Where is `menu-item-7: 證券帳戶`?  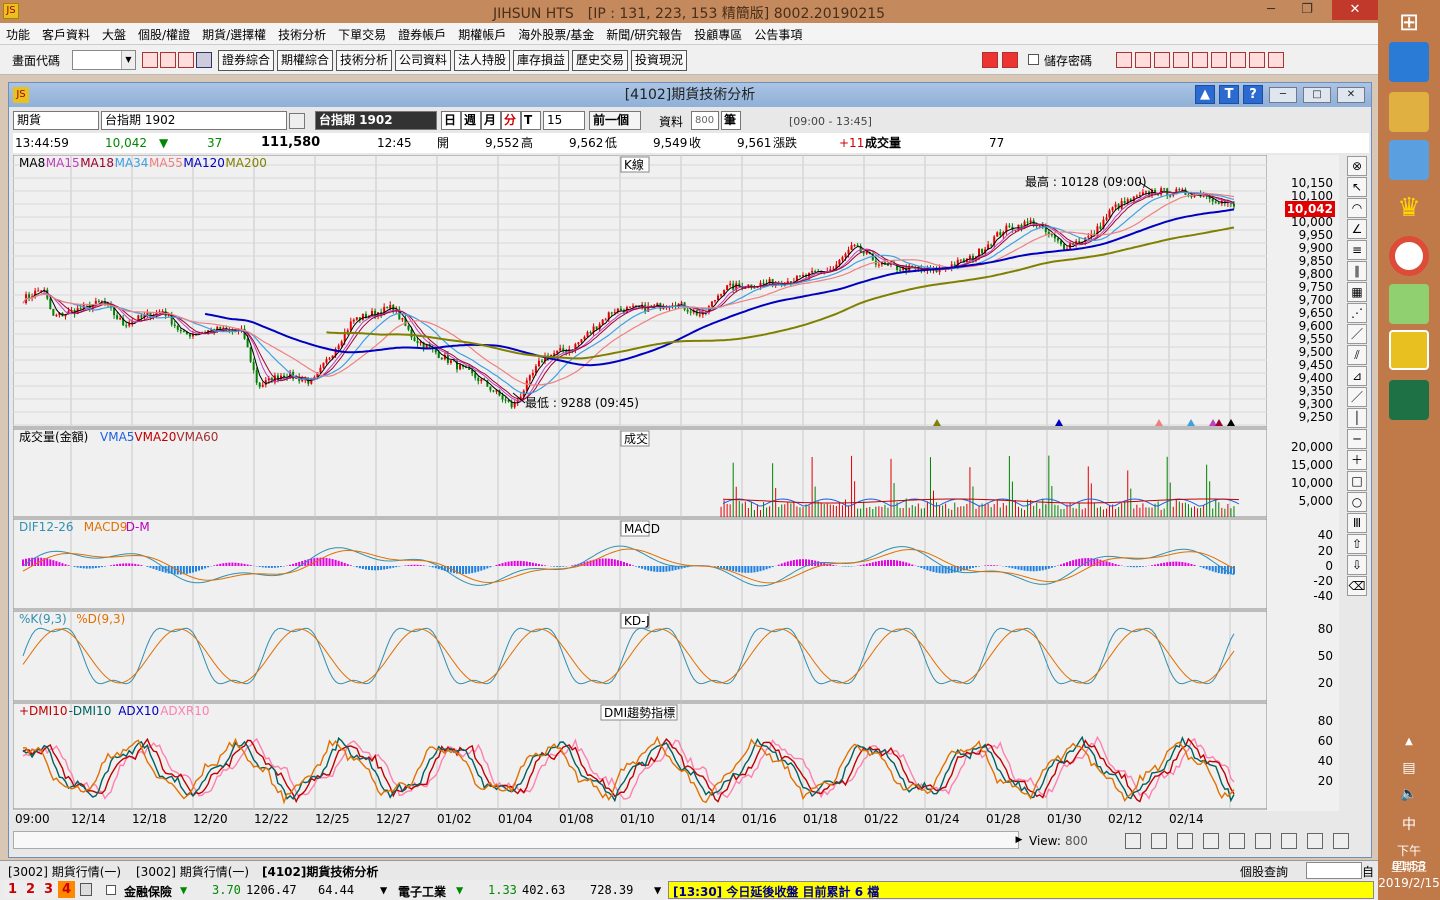
menu-item-7: 證券帳戶 is located at coordinates (422, 34).